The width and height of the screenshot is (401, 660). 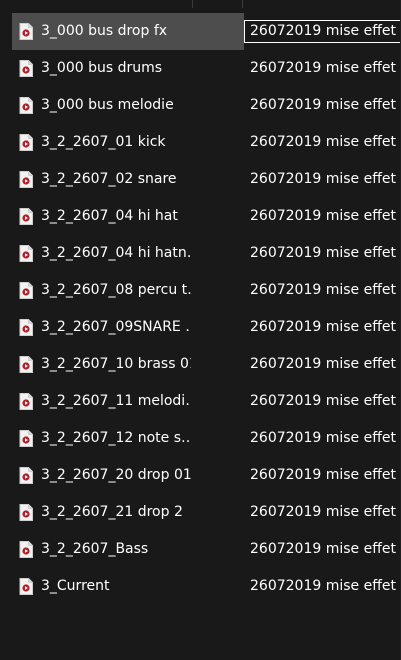 I want to click on file-name: 3_000 bus drop fx, so click(x=116, y=31).